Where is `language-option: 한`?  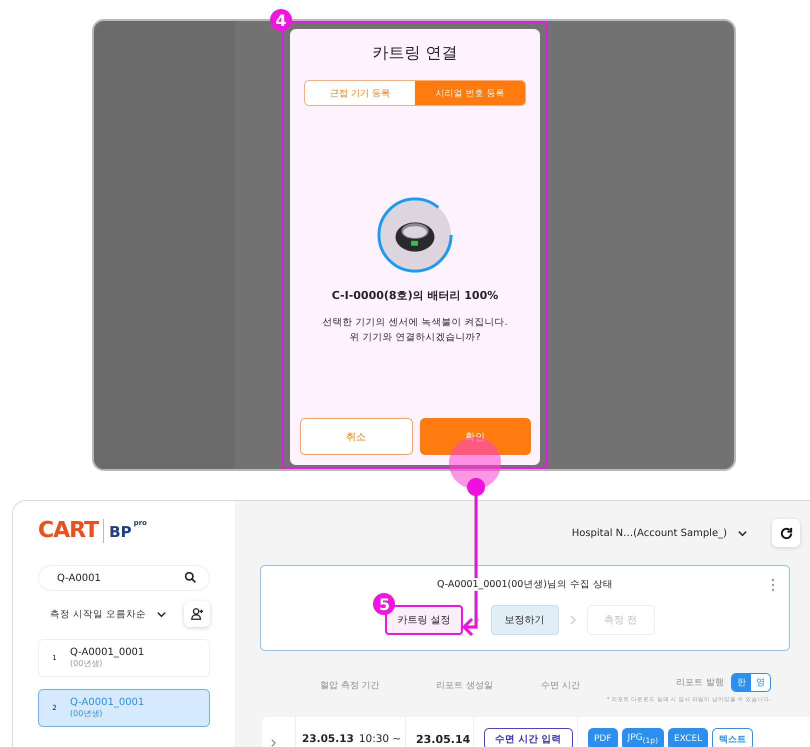
language-option: 한 is located at coordinates (741, 682).